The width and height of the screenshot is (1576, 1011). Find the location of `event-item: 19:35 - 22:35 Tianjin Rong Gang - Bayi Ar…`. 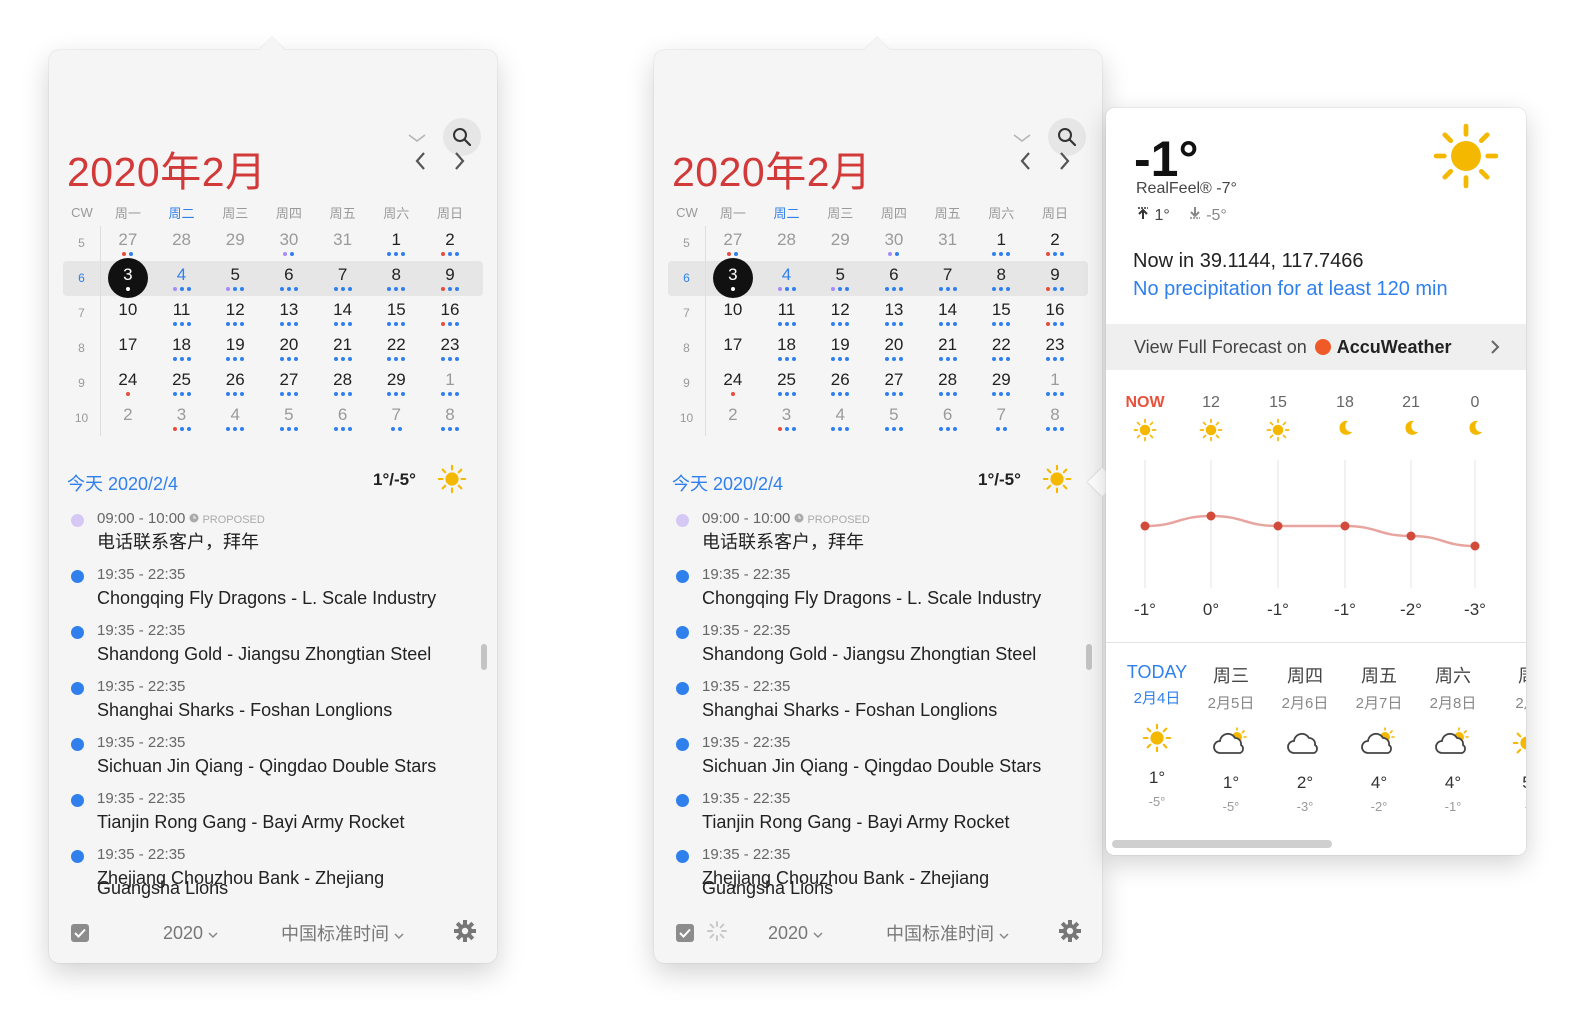

event-item: 19:35 - 22:35 Tianjin Rong Gang - Bayi Ar… is located at coordinates (272, 816).